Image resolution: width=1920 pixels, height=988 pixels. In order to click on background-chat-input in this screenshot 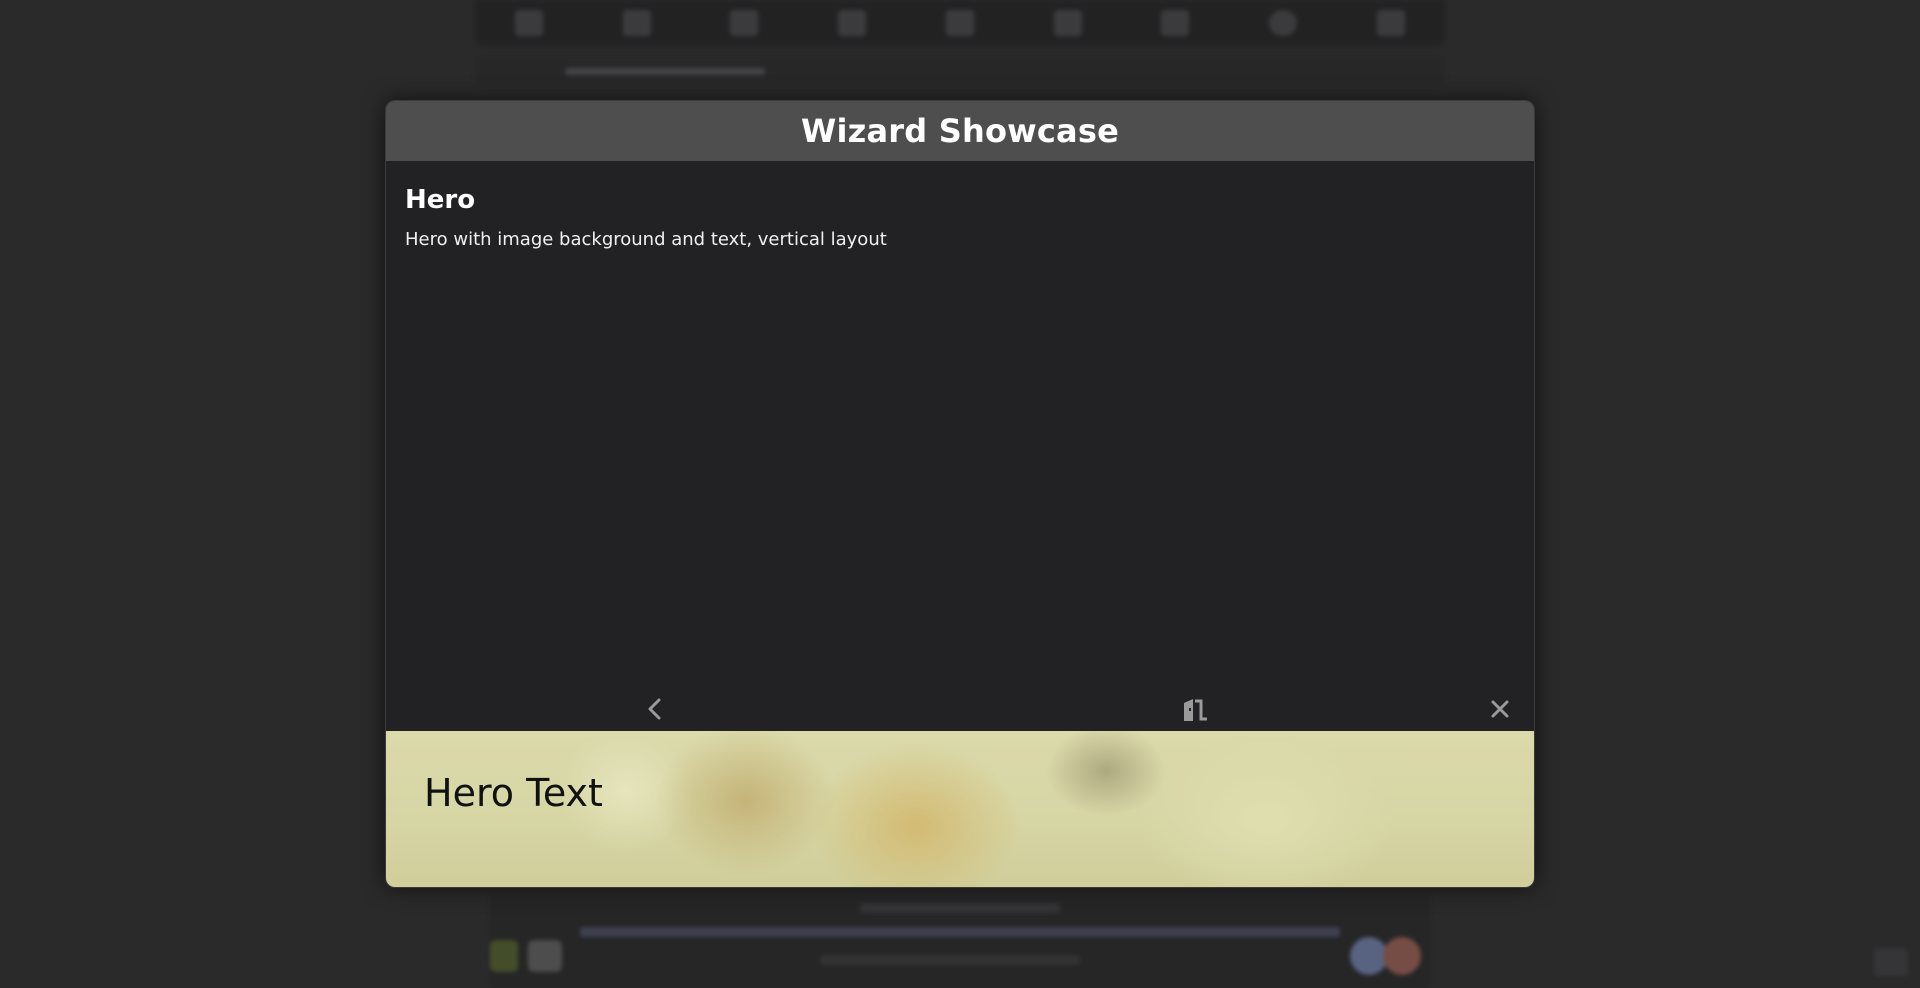, I will do `click(950, 960)`.